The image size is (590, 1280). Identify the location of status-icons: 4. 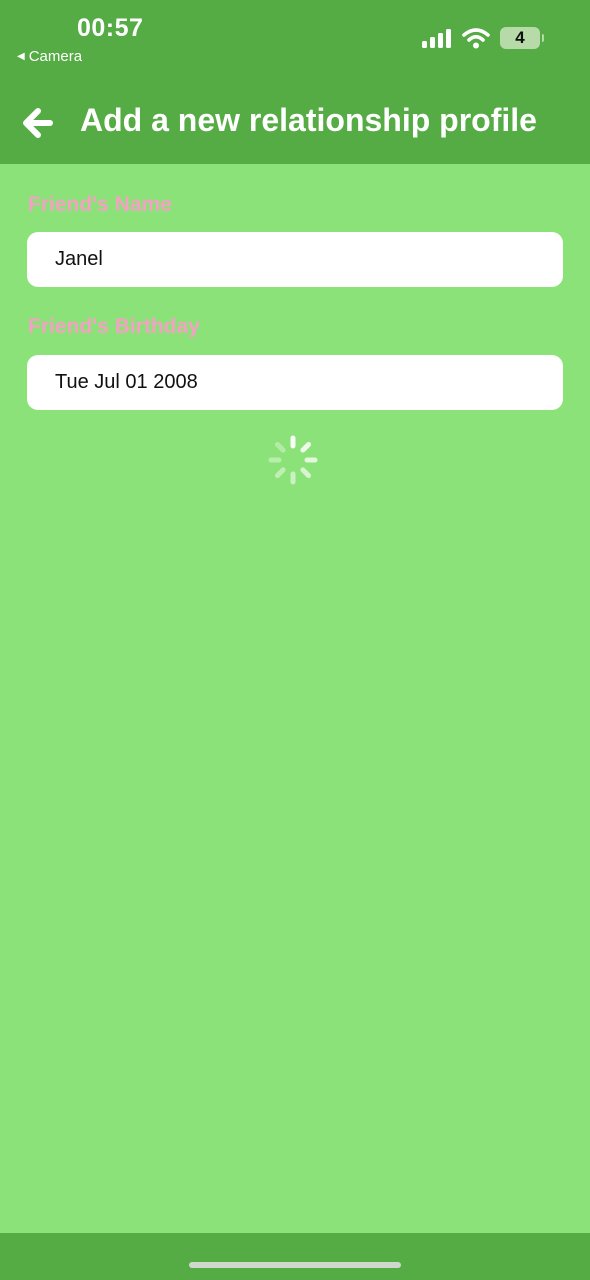
(483, 38).